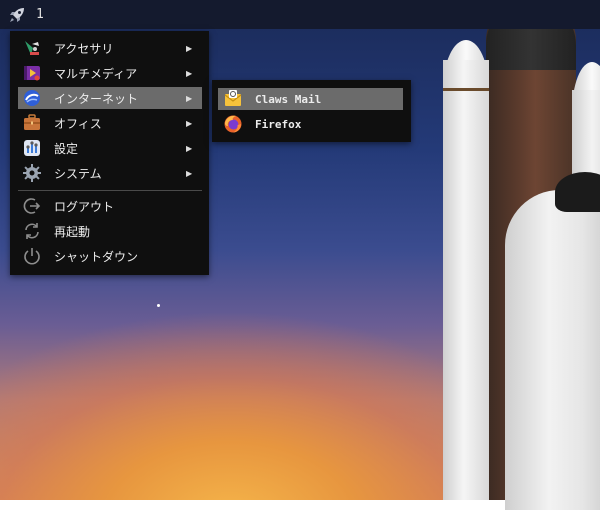  I want to click on submenu-item-firefox: Firefox, so click(310, 124).